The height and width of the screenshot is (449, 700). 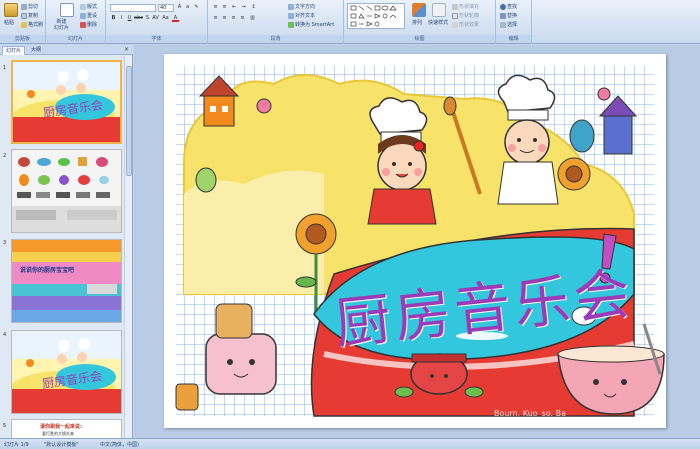 What do you see at coordinates (88, 6) in the screenshot?
I see `layout-button: 版式` at bounding box center [88, 6].